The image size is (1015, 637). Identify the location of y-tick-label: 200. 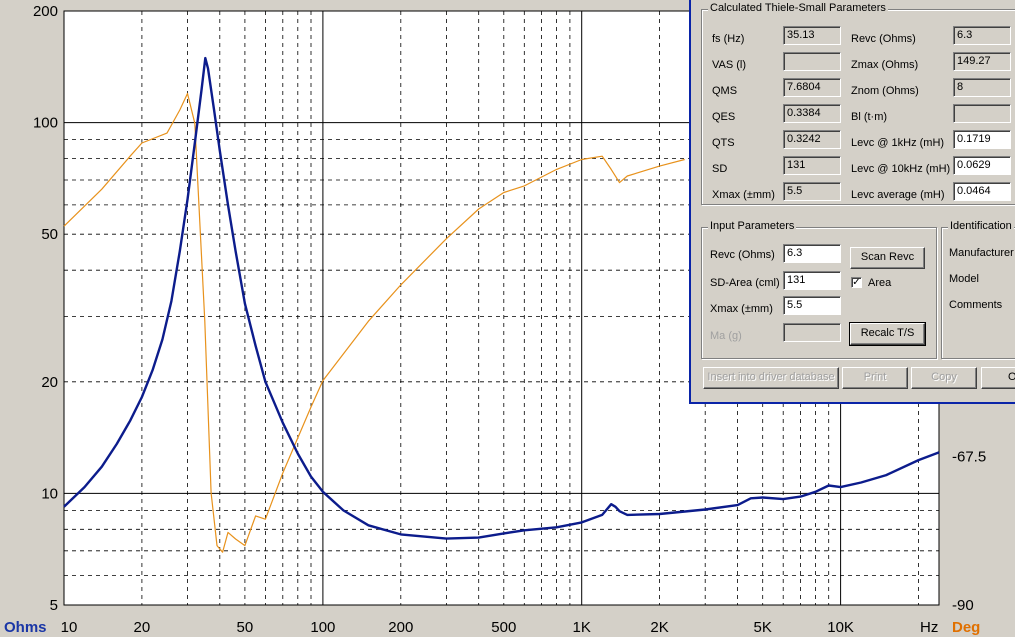
(45, 11).